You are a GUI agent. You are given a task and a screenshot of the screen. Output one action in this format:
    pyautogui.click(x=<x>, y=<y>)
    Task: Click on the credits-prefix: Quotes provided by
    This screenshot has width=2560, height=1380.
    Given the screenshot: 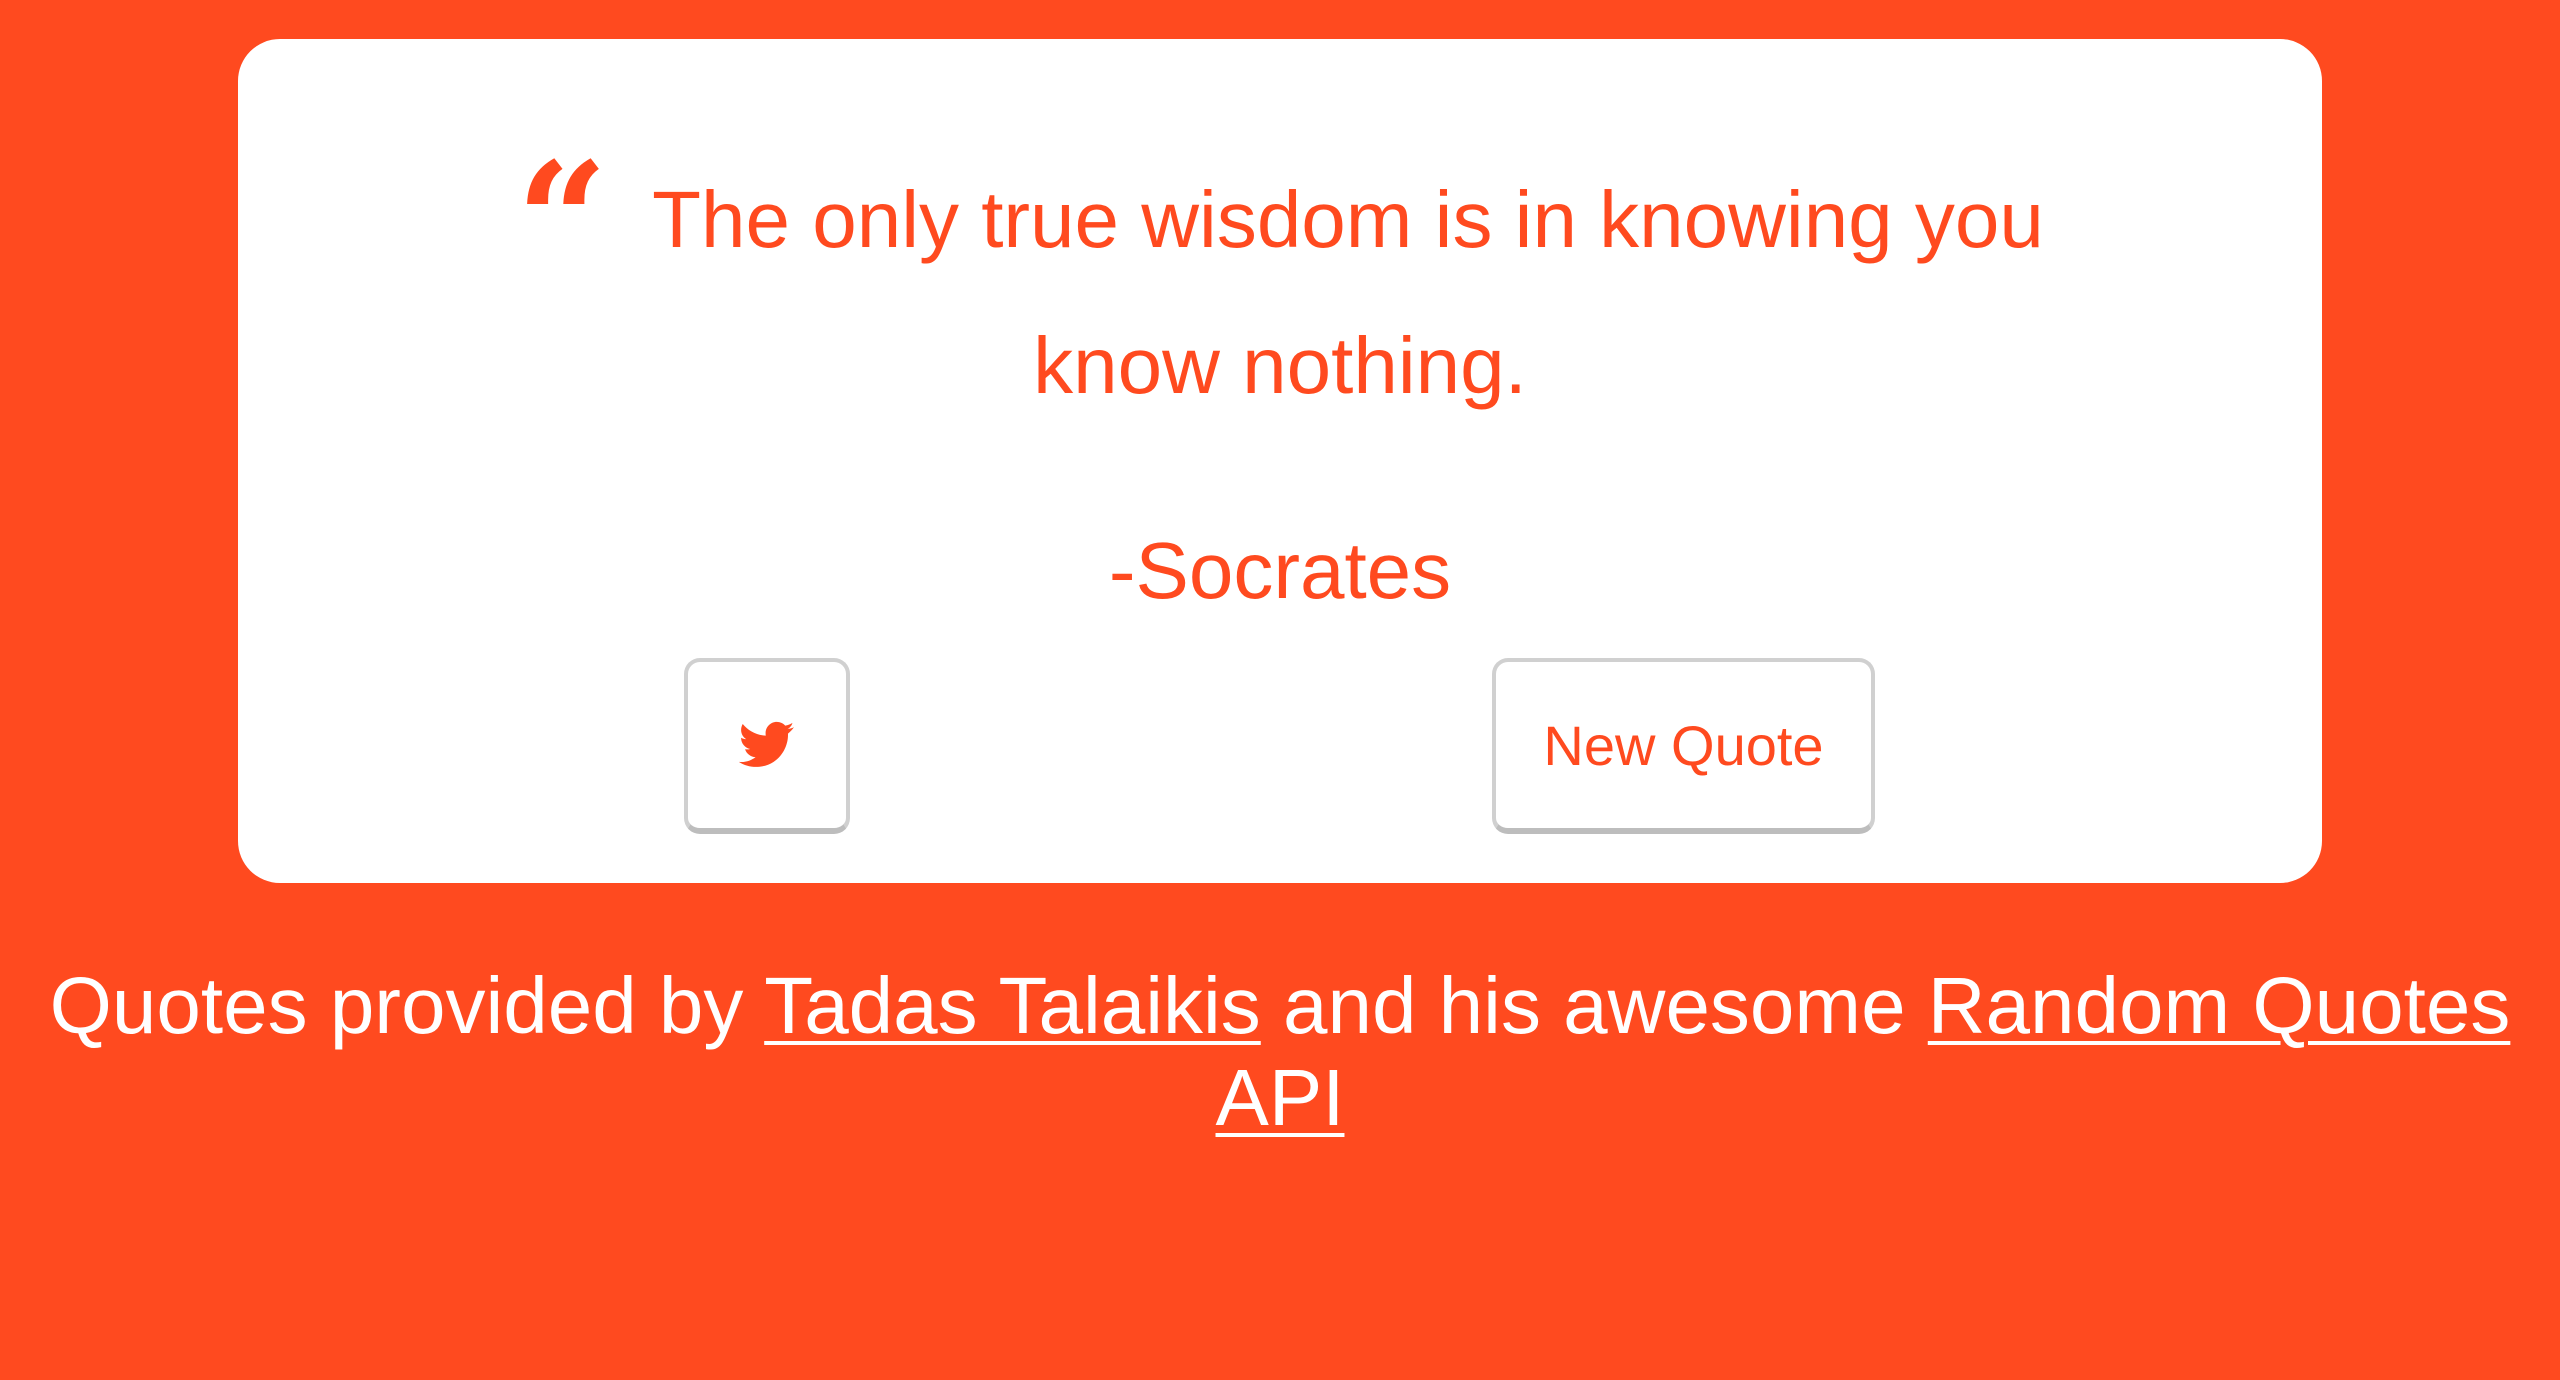 What is the action you would take?
    pyautogui.click(x=407, y=1005)
    